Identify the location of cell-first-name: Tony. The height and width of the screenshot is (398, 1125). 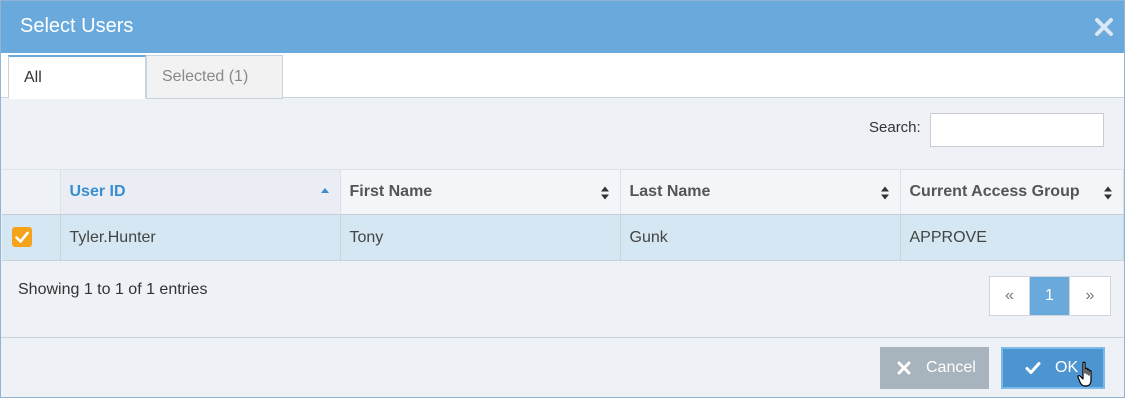
(480, 237).